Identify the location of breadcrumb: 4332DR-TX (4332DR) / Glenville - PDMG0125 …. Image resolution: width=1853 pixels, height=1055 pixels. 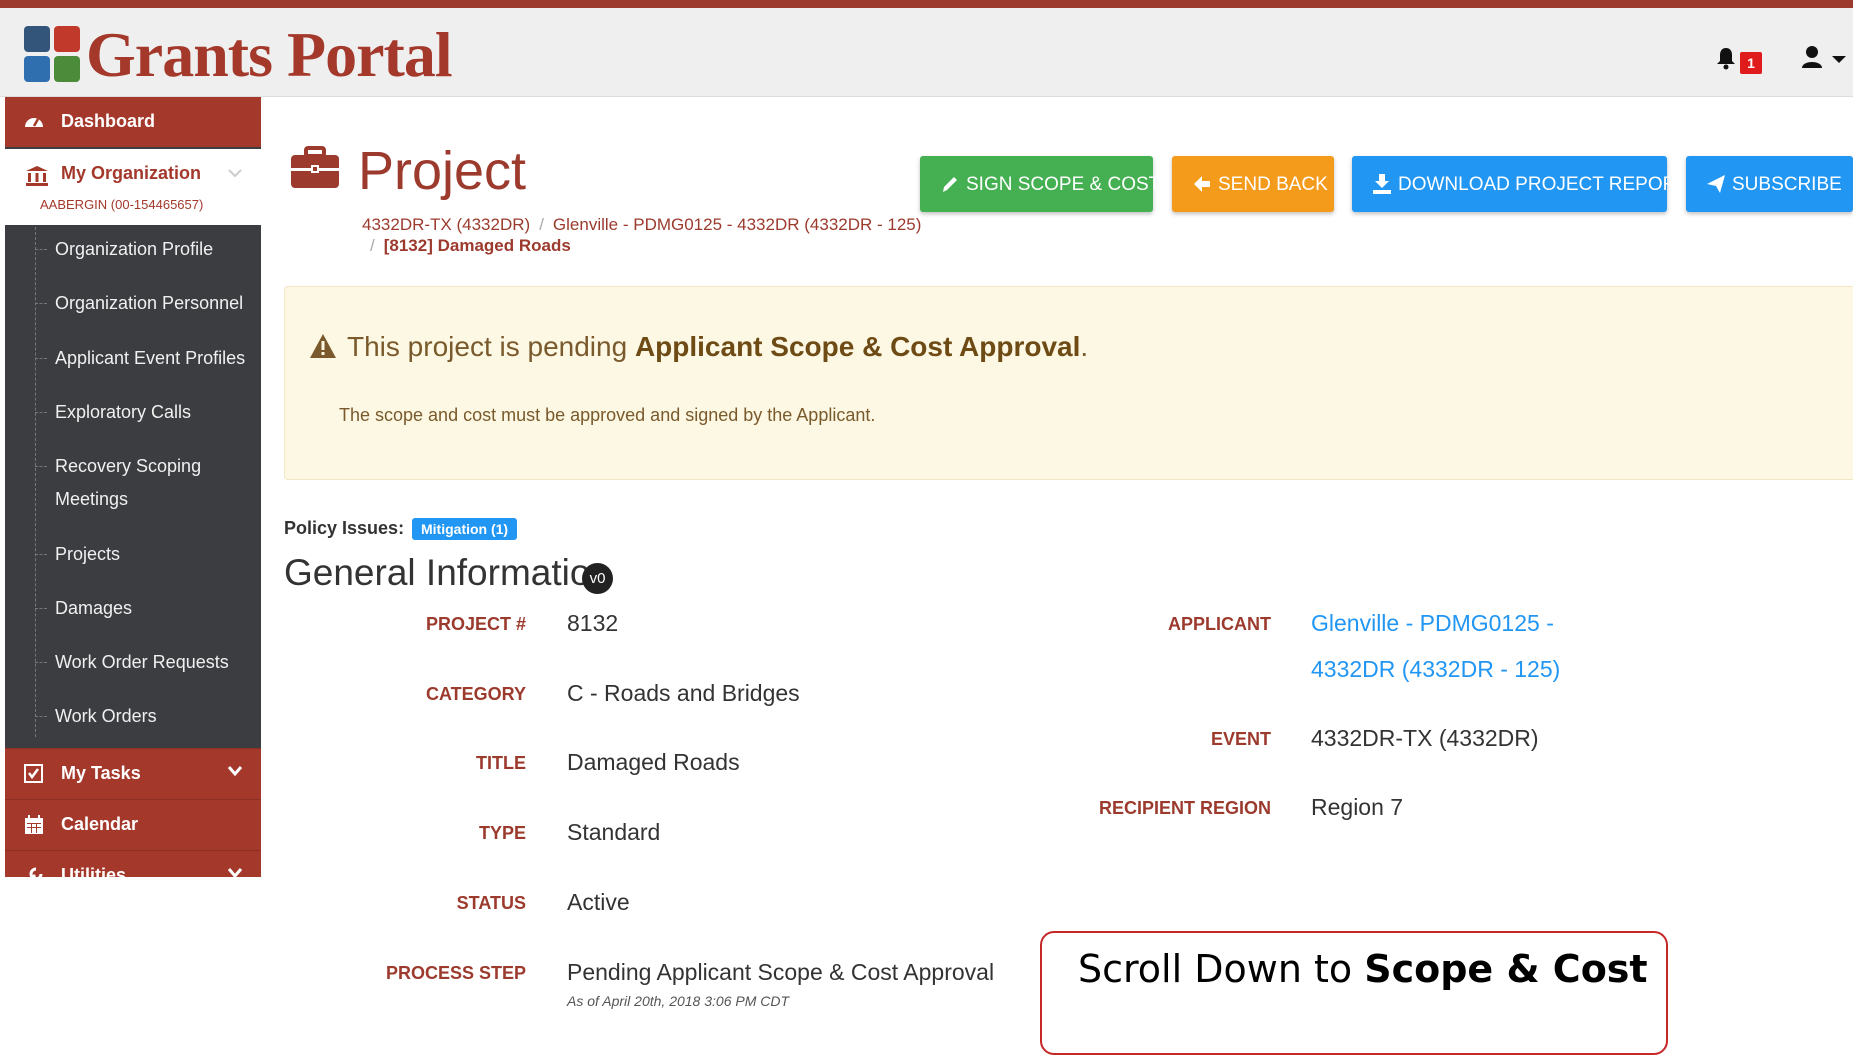
(642, 235).